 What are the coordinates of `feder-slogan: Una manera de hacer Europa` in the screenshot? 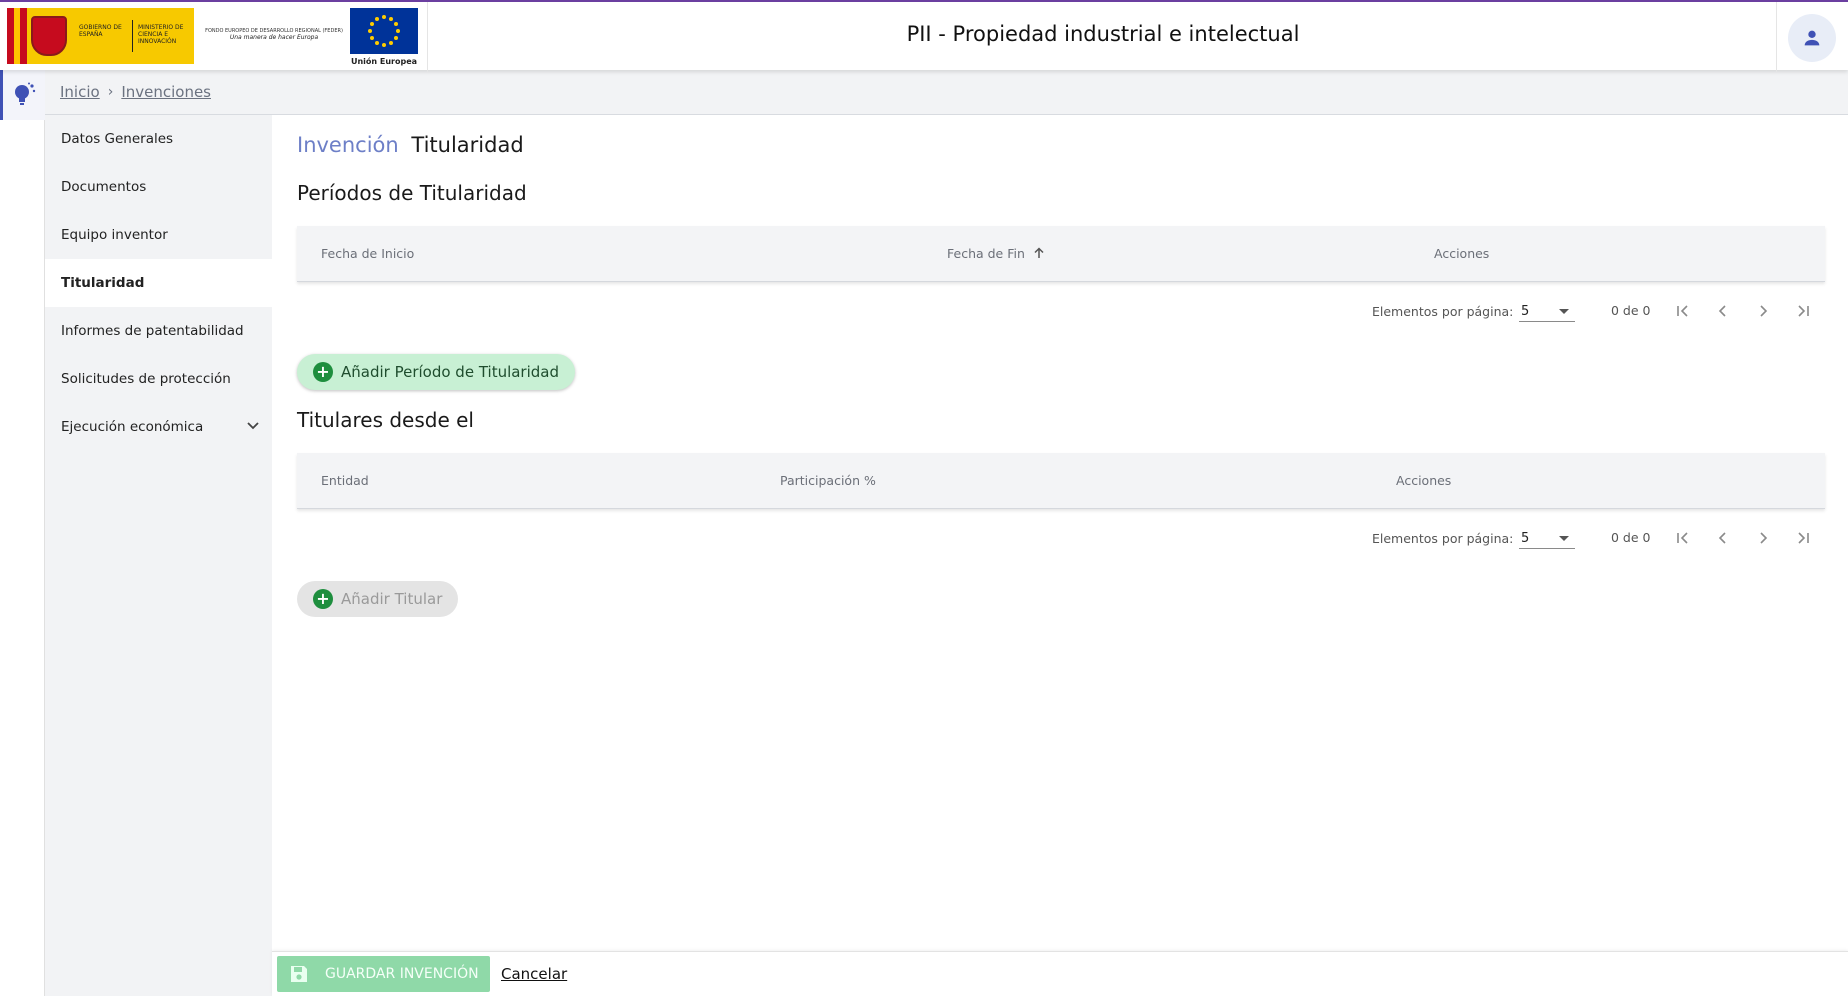 It's located at (274, 37).